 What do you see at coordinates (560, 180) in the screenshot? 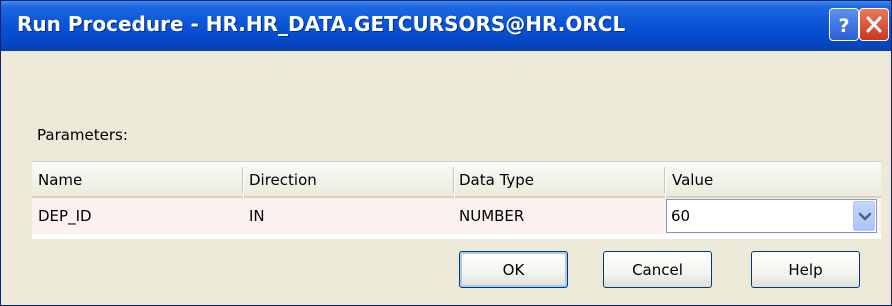
I see `column-header-data-type: Data Type` at bounding box center [560, 180].